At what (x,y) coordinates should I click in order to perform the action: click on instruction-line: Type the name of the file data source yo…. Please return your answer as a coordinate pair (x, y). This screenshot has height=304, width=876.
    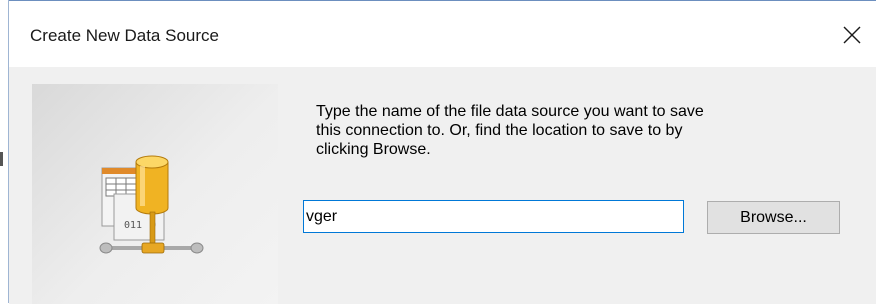
    Looking at the image, I should click on (510, 111).